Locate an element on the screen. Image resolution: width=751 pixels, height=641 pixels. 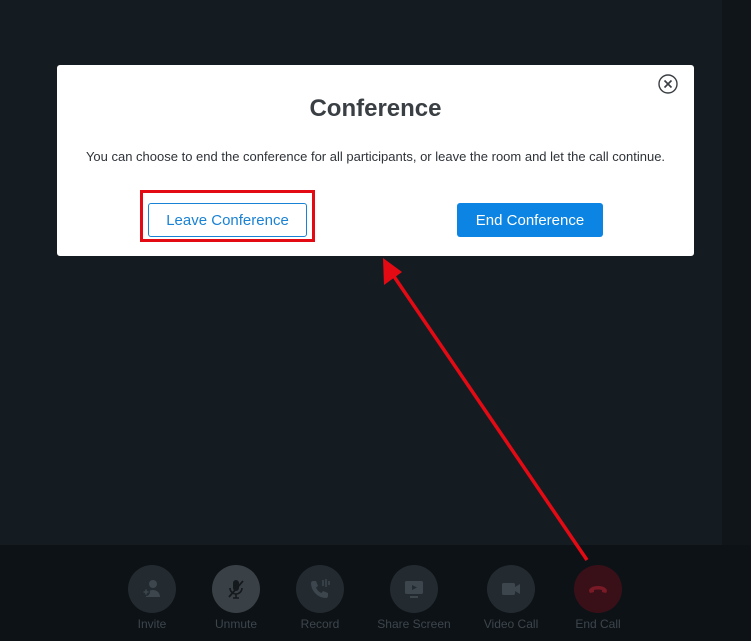
record-button is located at coordinates (320, 589).